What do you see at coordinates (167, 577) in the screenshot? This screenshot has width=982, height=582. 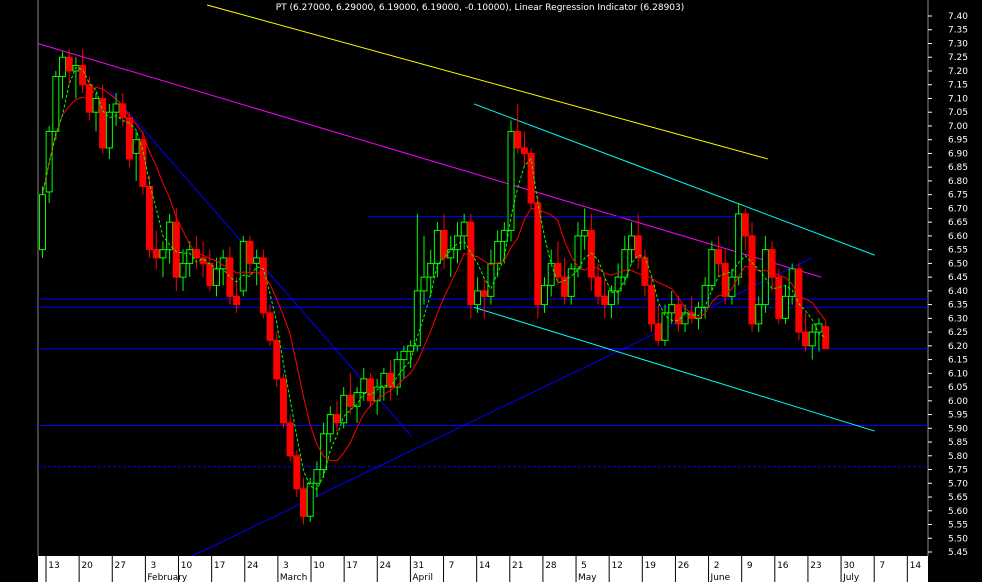 I see `month-label: February` at bounding box center [167, 577].